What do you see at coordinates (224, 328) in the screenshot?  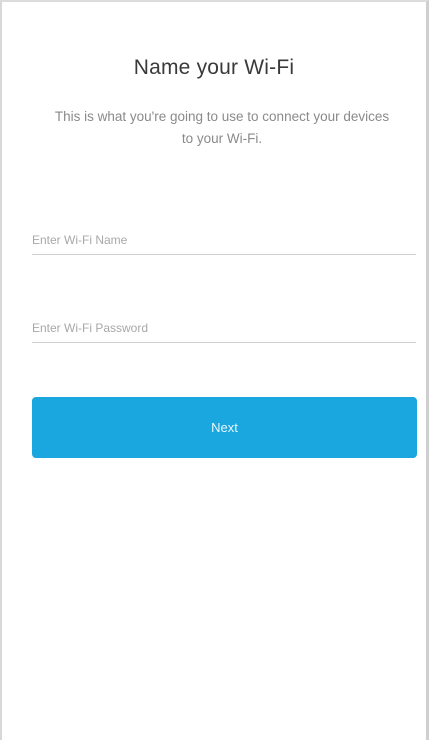 I see `wifi-password-input` at bounding box center [224, 328].